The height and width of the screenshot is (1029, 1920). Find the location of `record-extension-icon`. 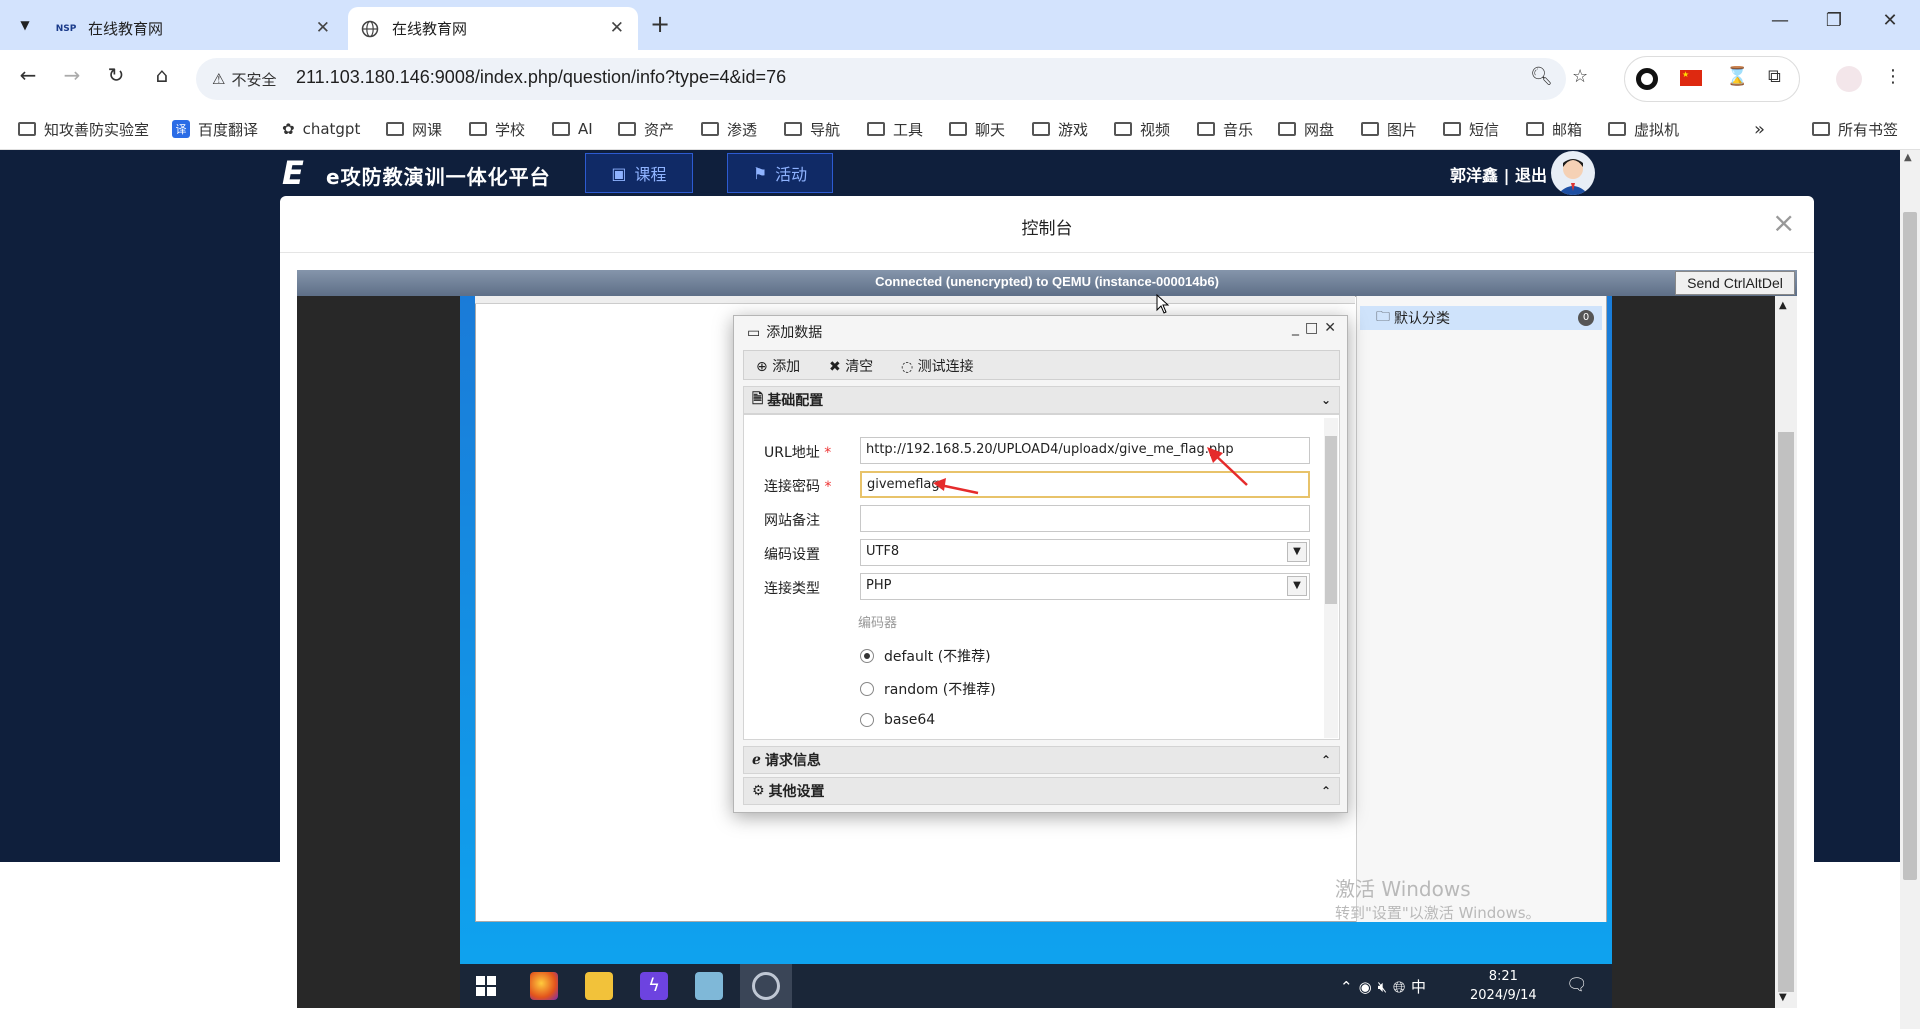

record-extension-icon is located at coordinates (1647, 79).